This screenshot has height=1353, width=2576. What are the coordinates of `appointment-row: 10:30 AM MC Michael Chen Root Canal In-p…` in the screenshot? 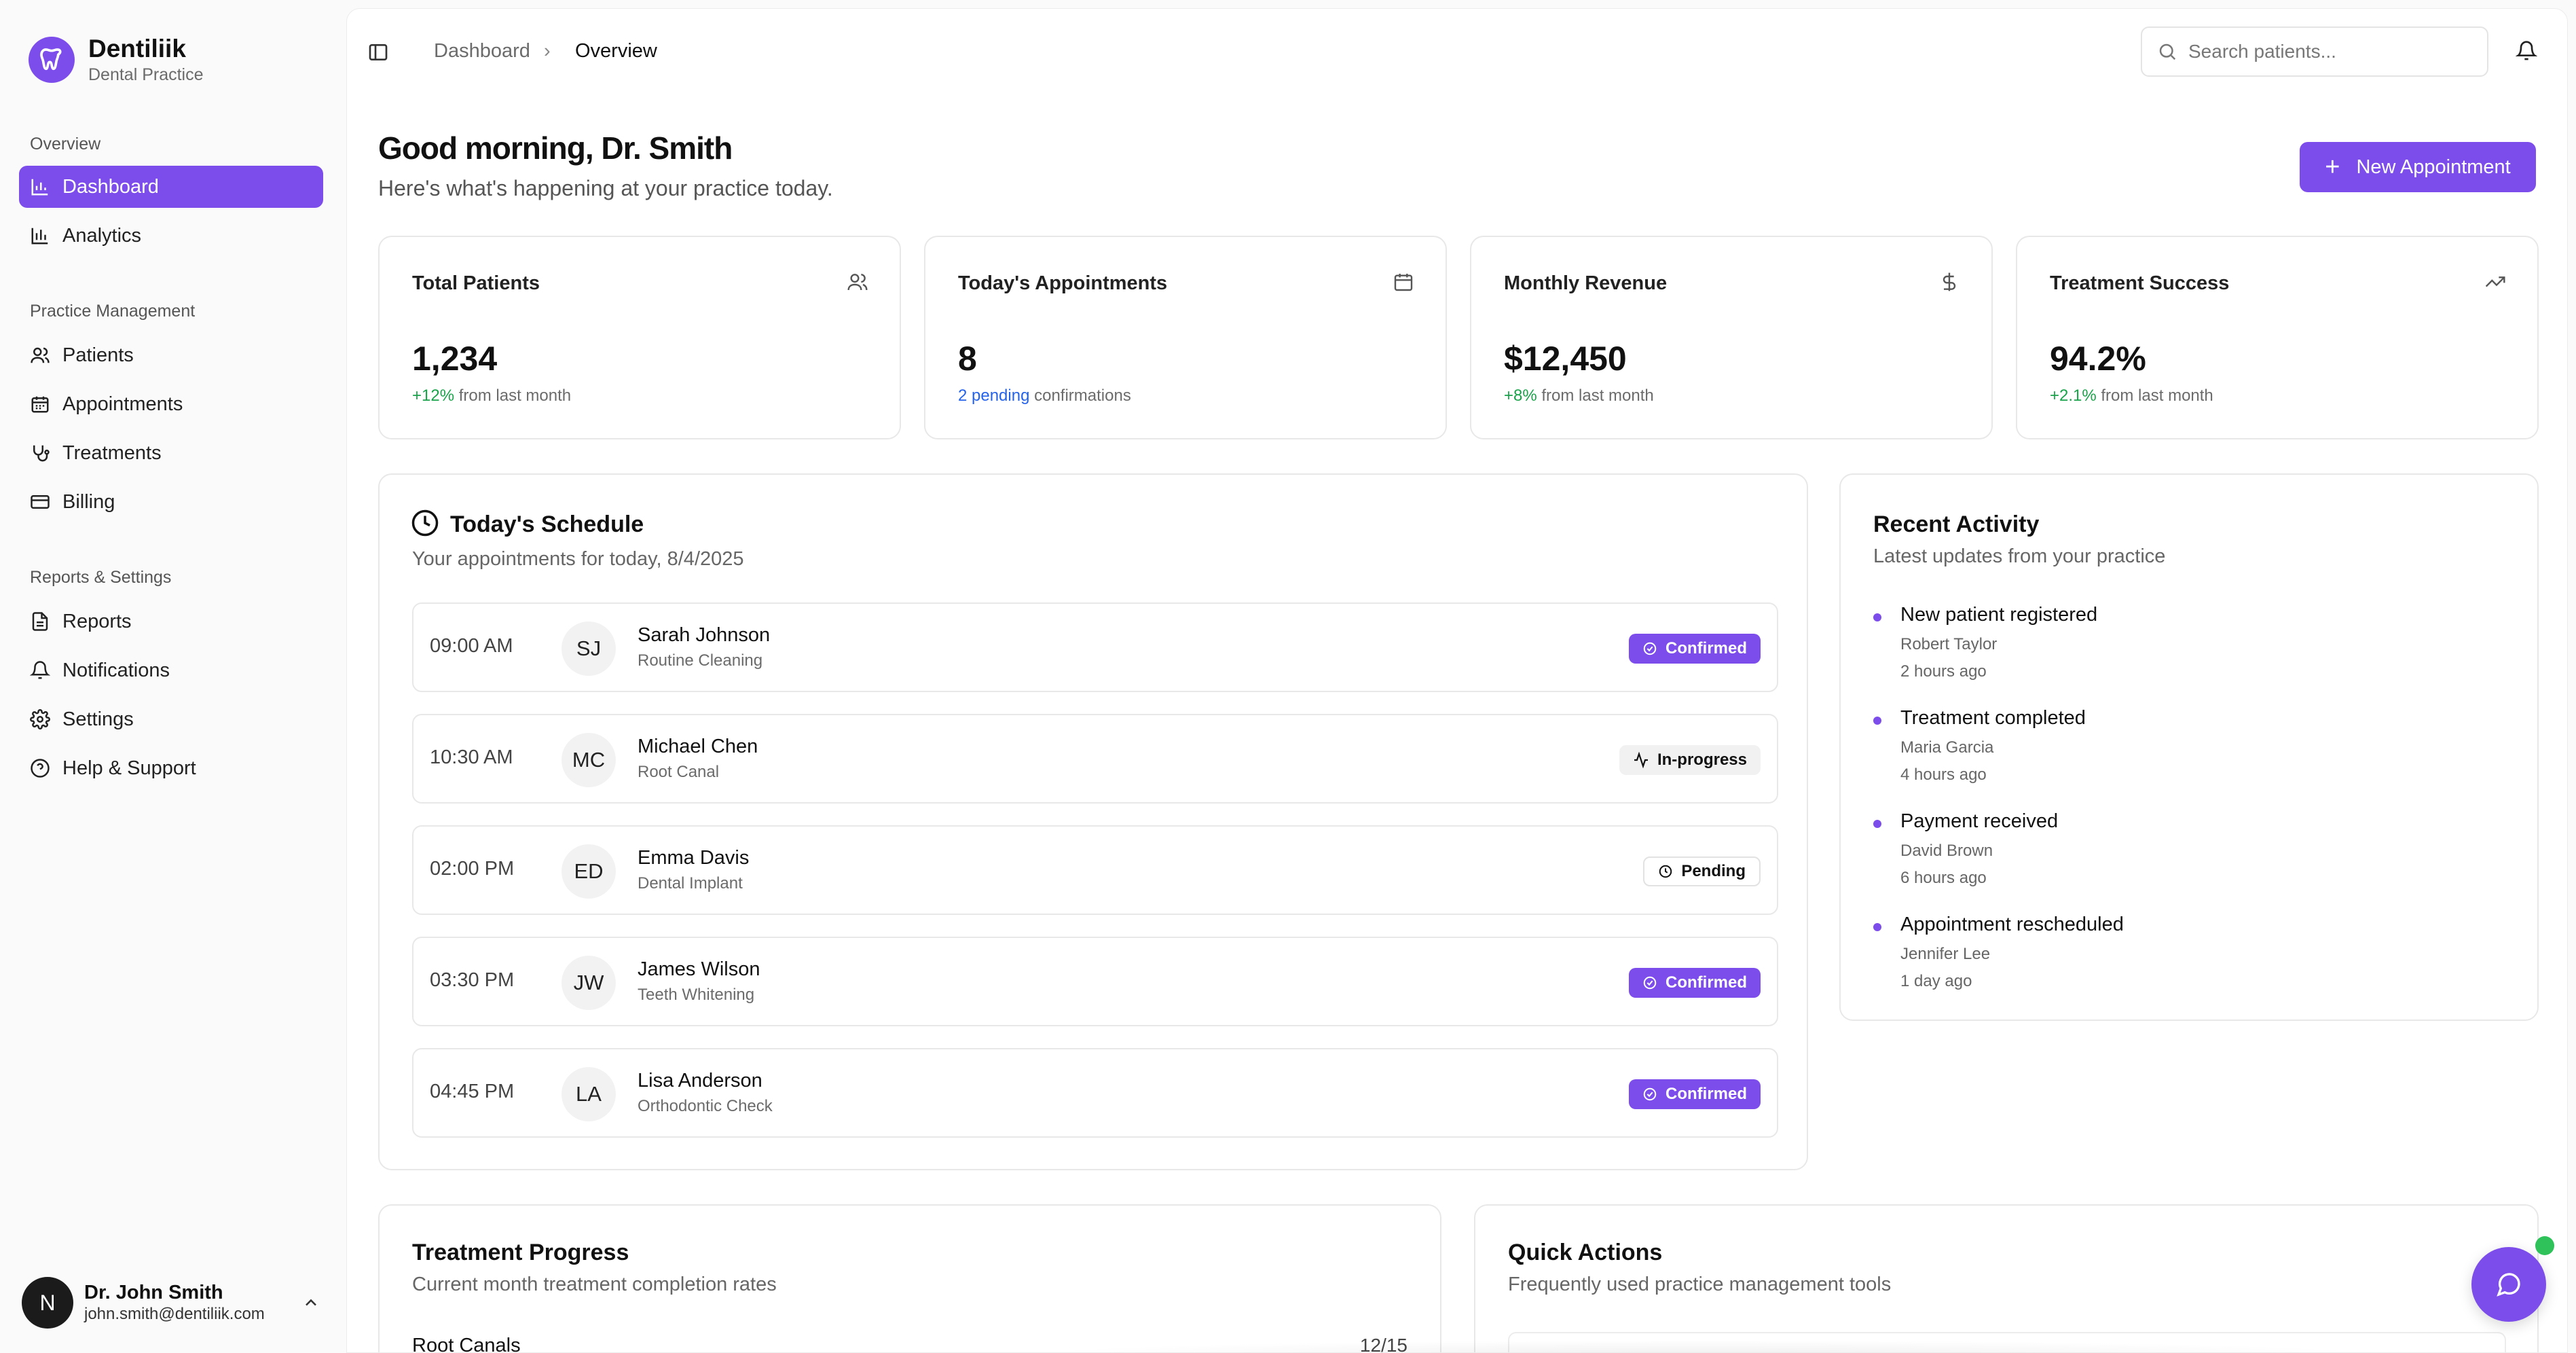 It's located at (1095, 759).